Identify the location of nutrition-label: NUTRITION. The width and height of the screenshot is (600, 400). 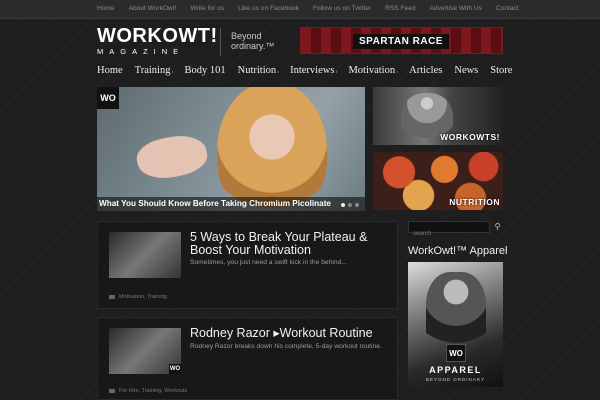
(474, 202).